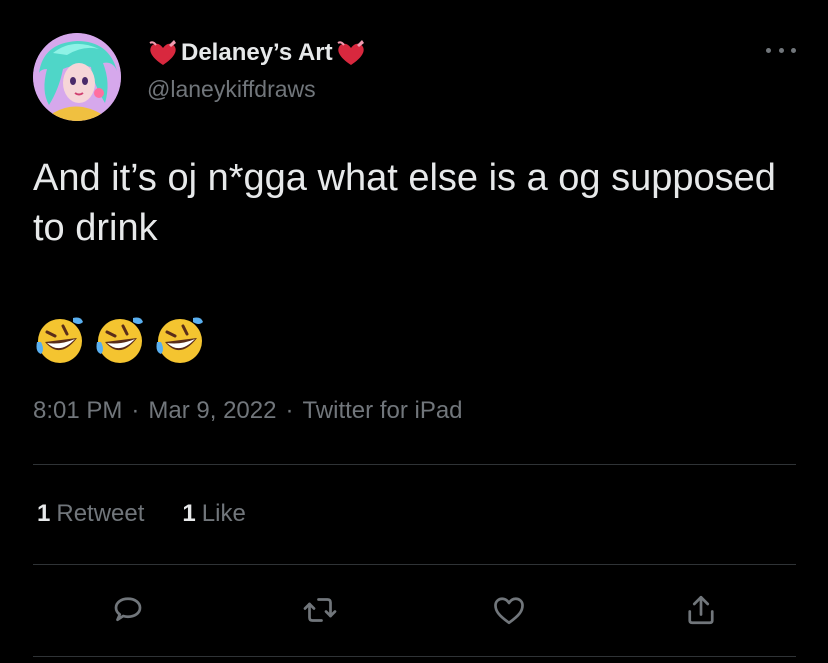 The height and width of the screenshot is (663, 828). What do you see at coordinates (223, 513) in the screenshot?
I see `likes-label: Like` at bounding box center [223, 513].